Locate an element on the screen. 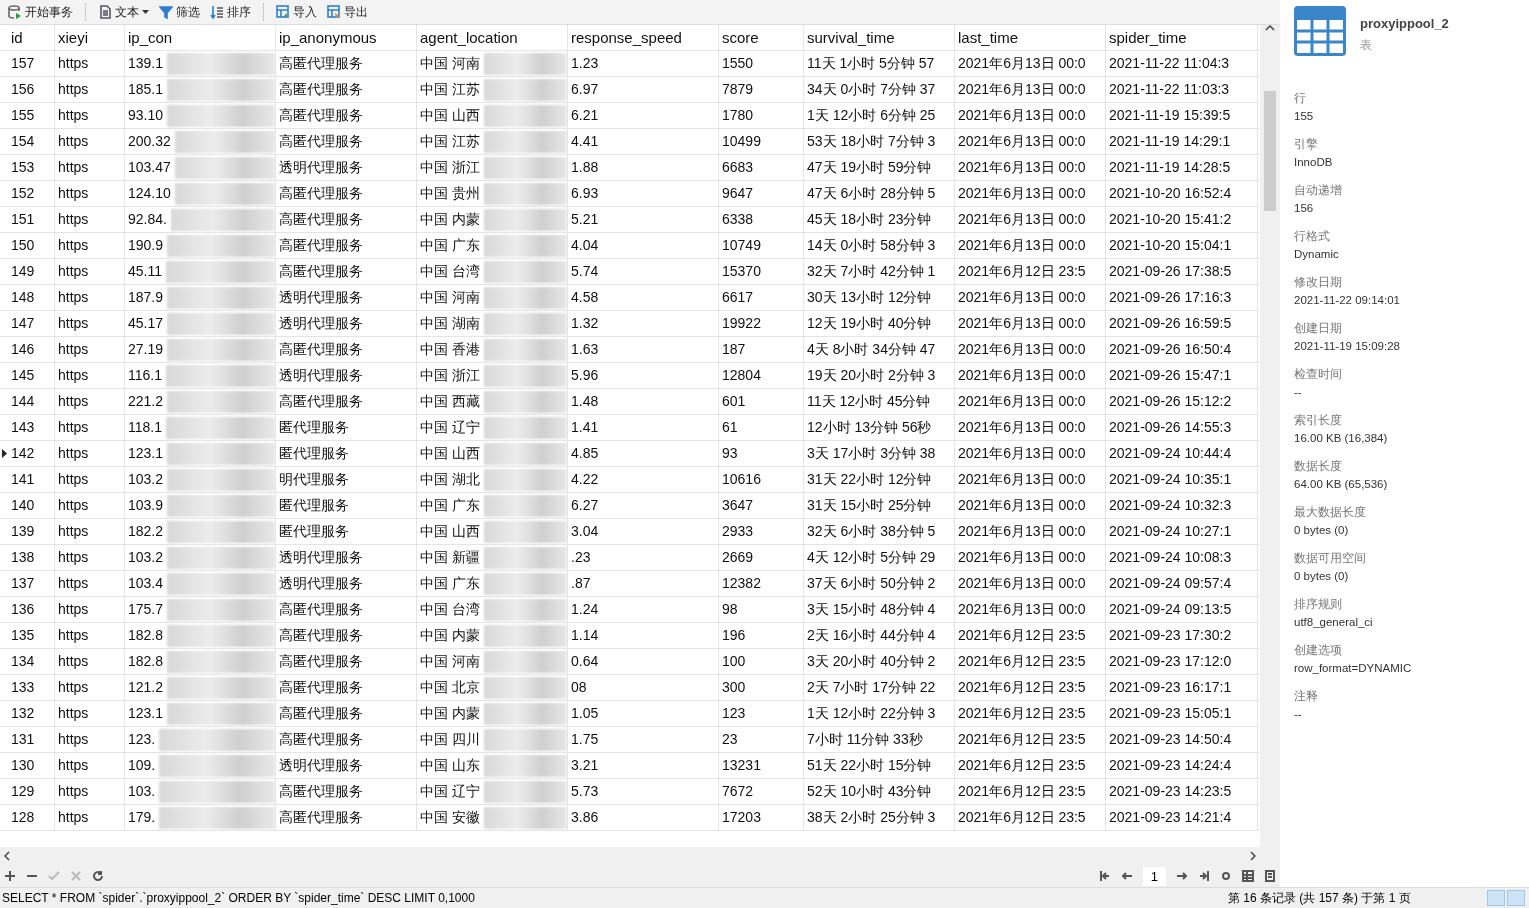 The image size is (1529, 908). property-label: 行 is located at coordinates (1300, 98).